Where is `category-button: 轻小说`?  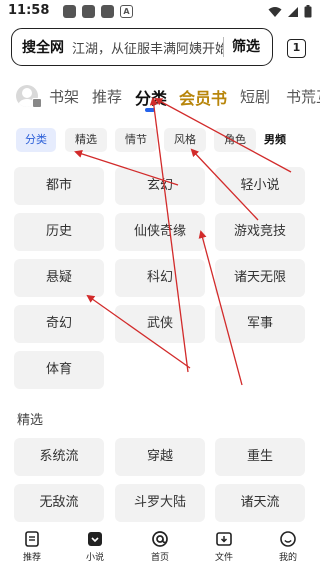 category-button: 轻小说 is located at coordinates (260, 186).